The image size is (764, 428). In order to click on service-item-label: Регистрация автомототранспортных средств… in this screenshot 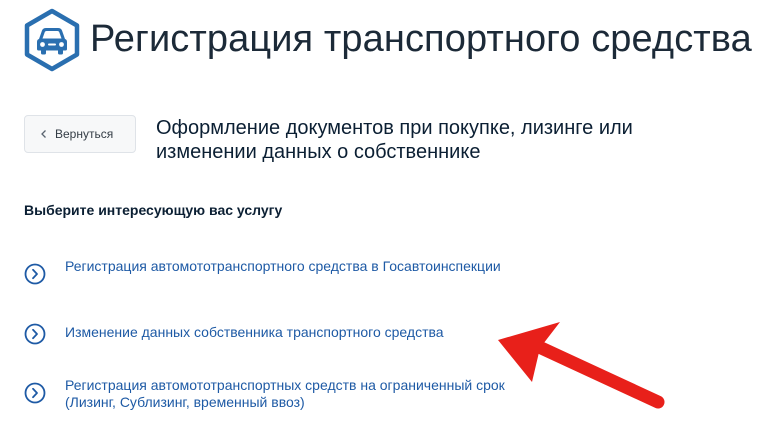, I will do `click(300, 394)`.